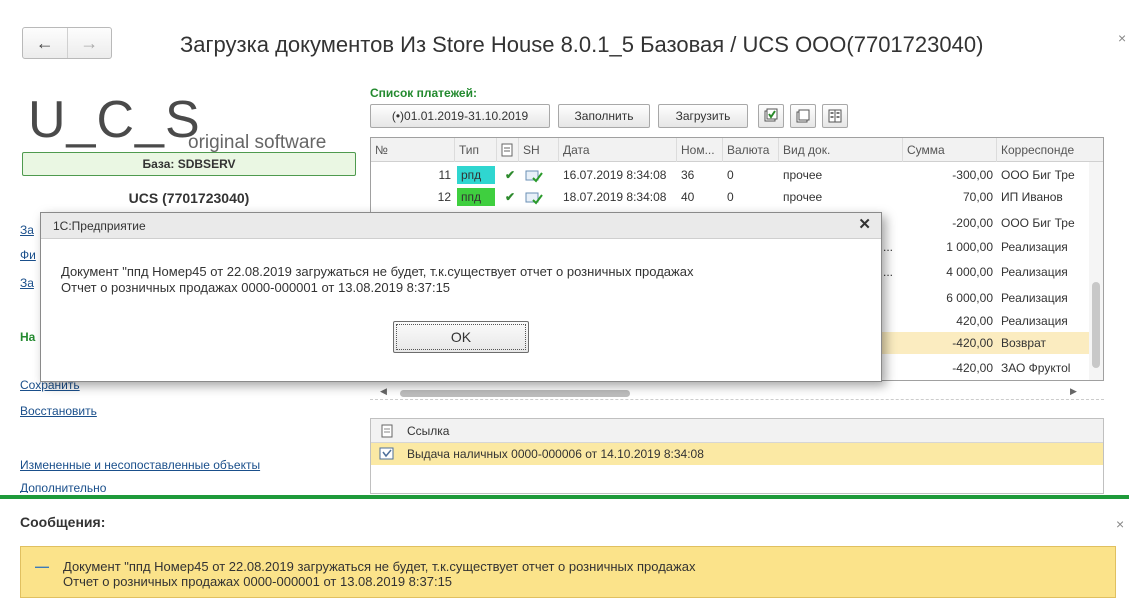 The height and width of the screenshot is (614, 1129). What do you see at coordinates (460, 116) in the screenshot?
I see `period-button: (•)01.01.2019-31.10.2019` at bounding box center [460, 116].